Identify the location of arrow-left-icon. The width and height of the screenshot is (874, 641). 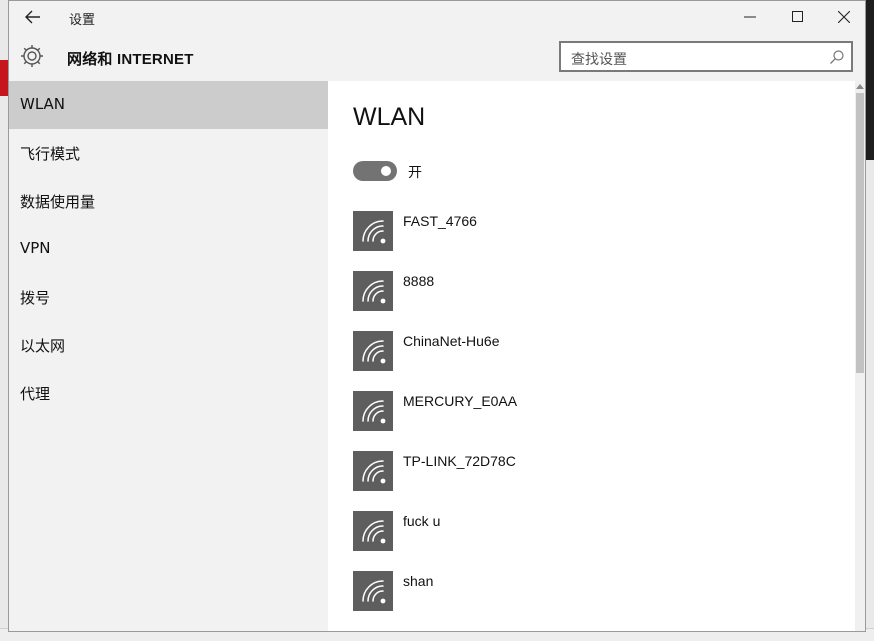
(32, 17).